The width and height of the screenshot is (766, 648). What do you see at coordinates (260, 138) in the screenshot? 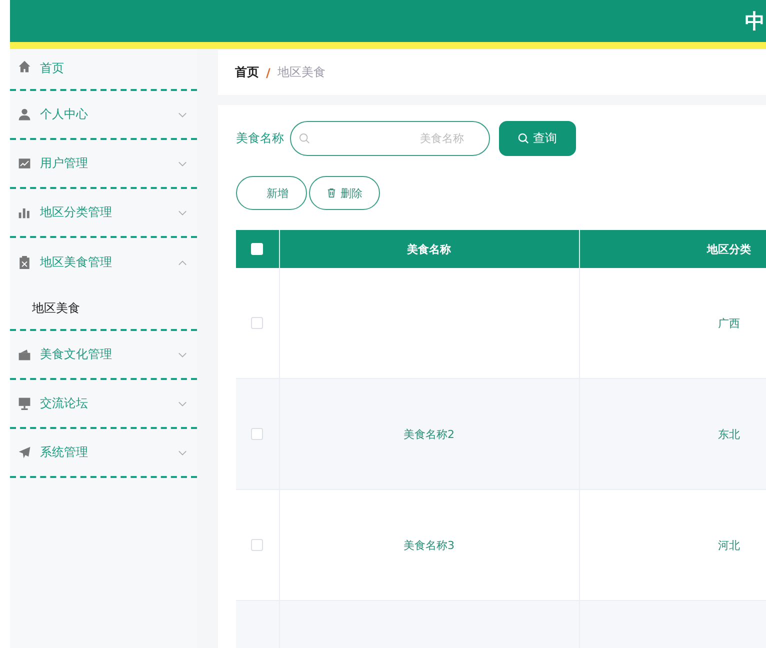
I see `field-label: 美食名称` at bounding box center [260, 138].